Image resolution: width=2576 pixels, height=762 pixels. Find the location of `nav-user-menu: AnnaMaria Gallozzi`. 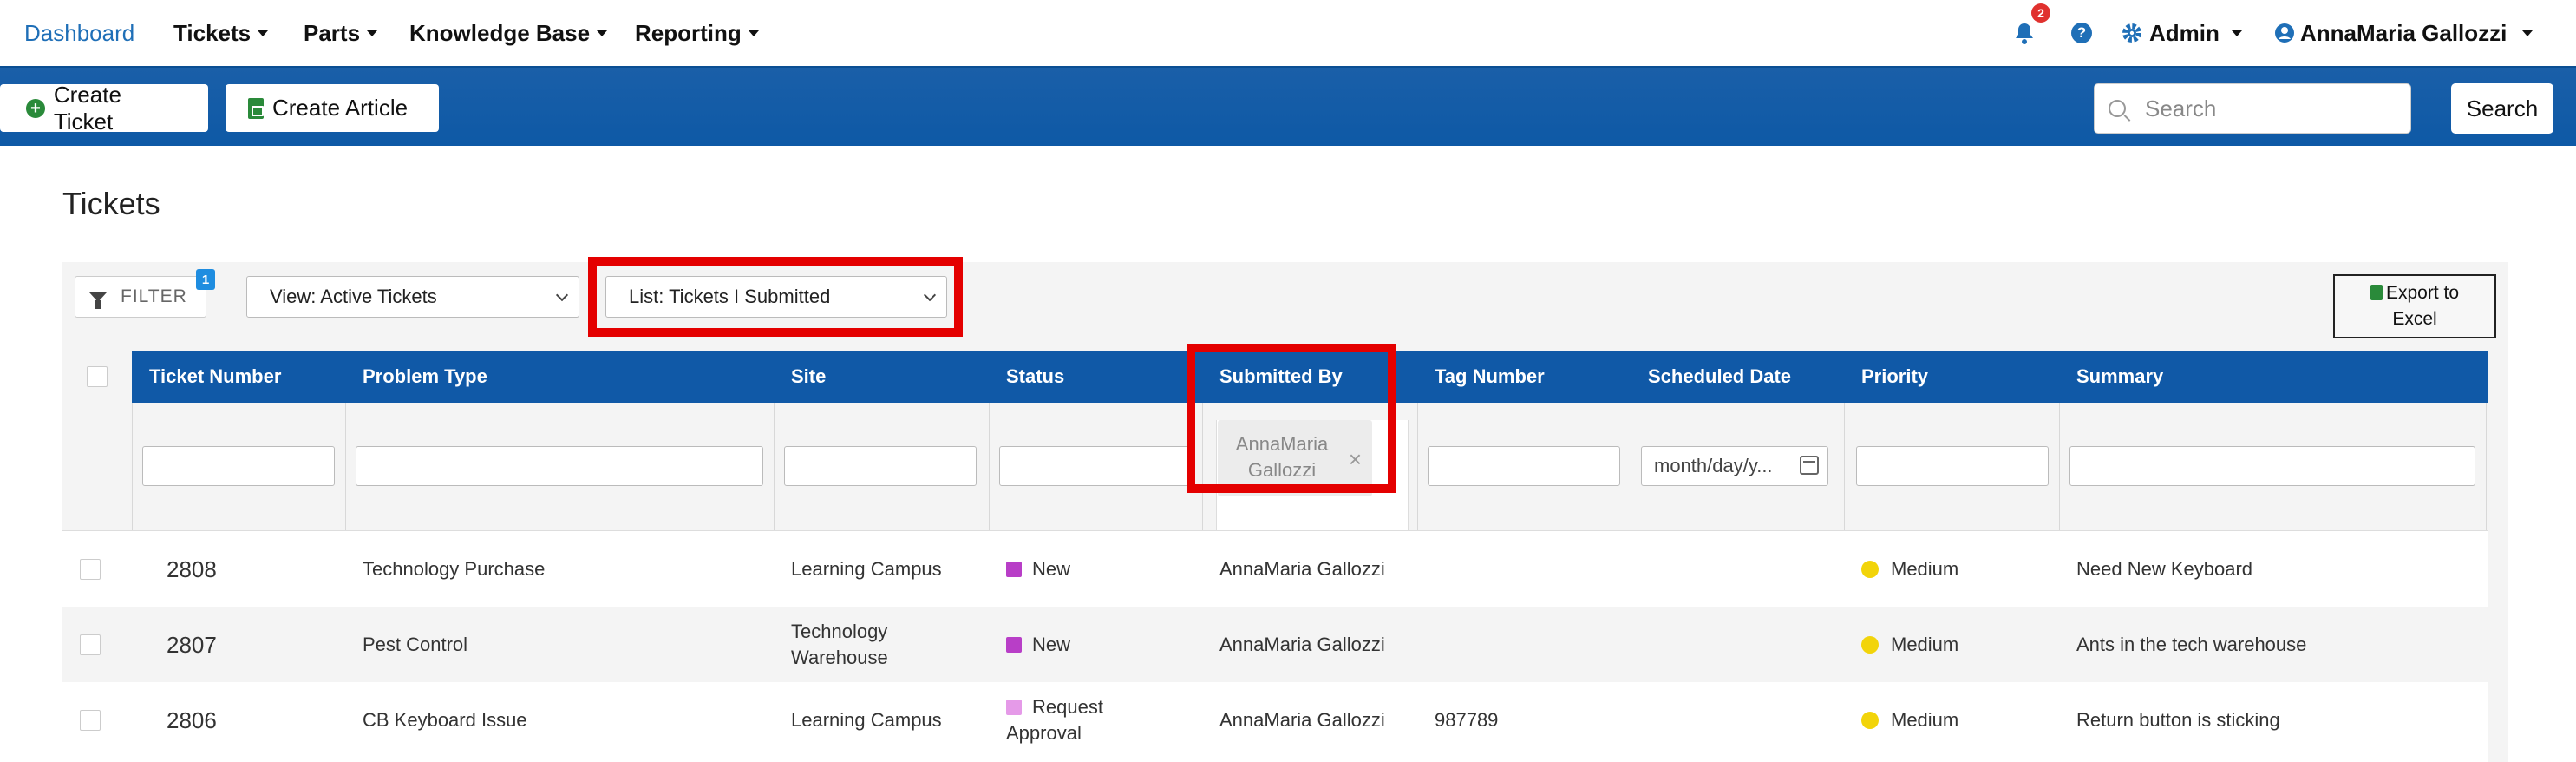

nav-user-menu: AnnaMaria Gallozzi is located at coordinates (2404, 33).